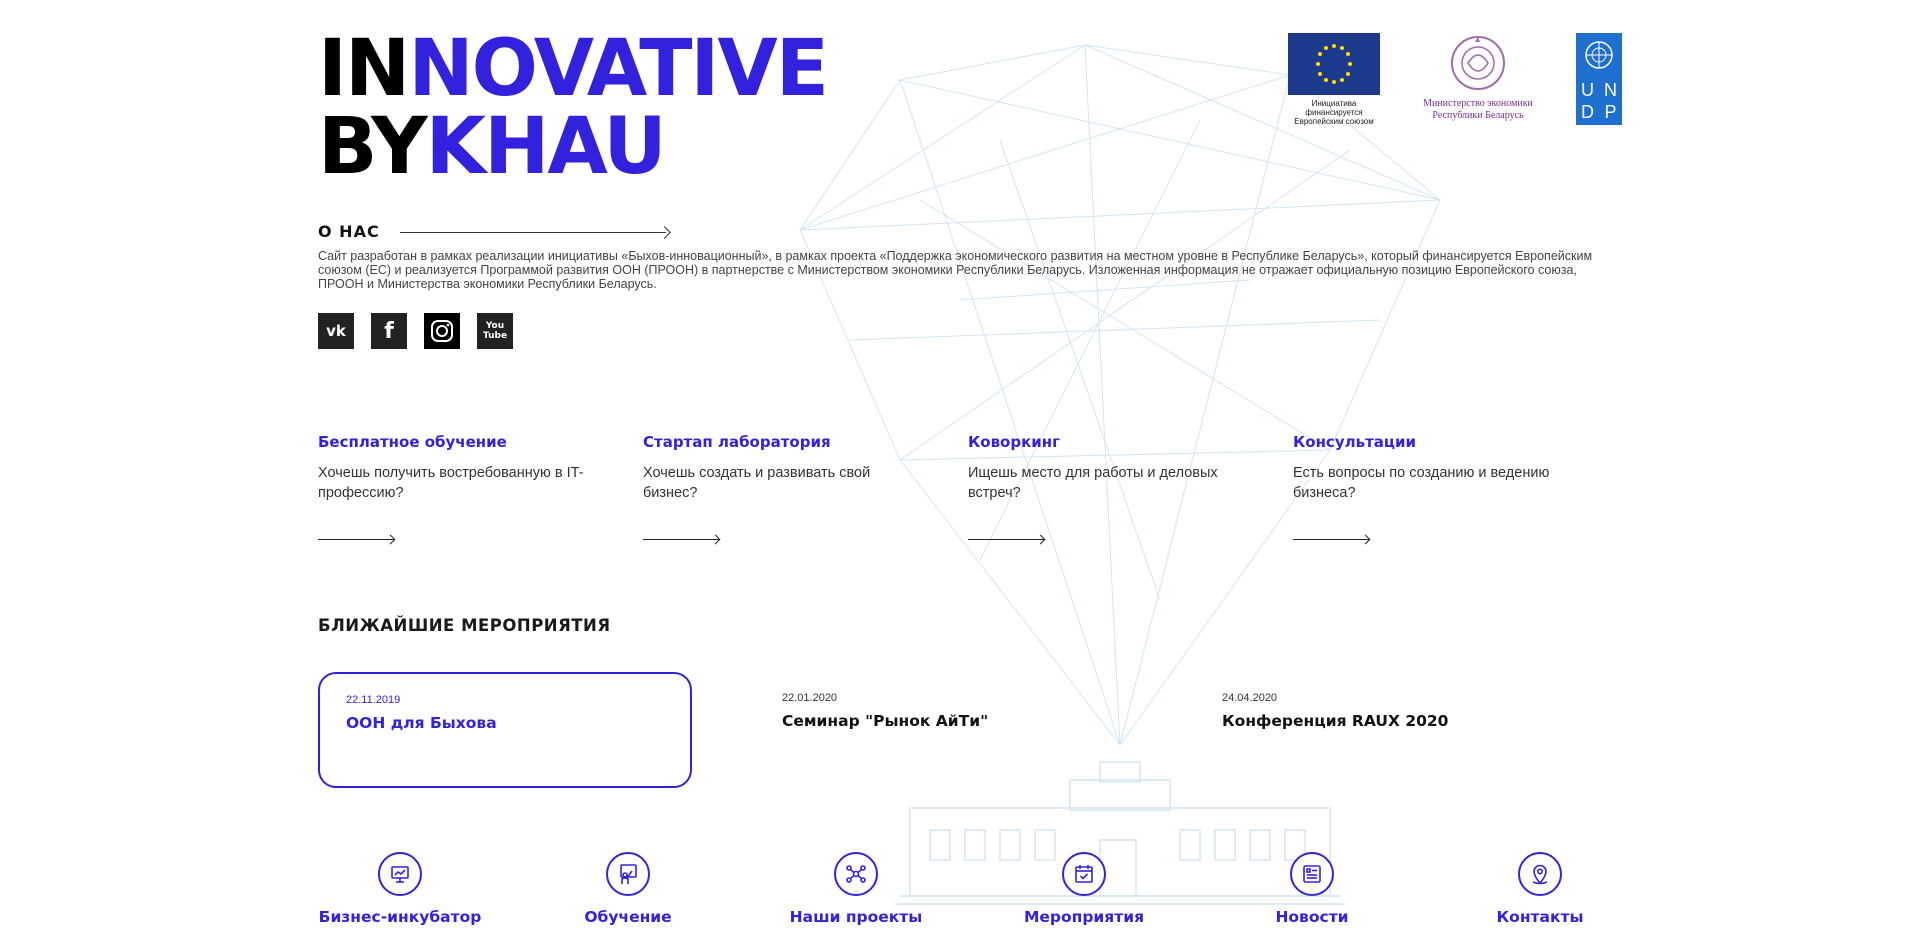 This screenshot has height=947, width=1920. I want to click on nav-item-contacts: Контакты, so click(1540, 889).